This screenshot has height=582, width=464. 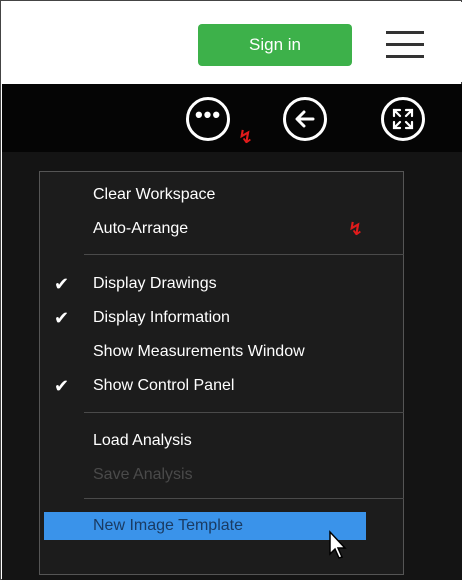 I want to click on back-arrow-icon, so click(x=305, y=119).